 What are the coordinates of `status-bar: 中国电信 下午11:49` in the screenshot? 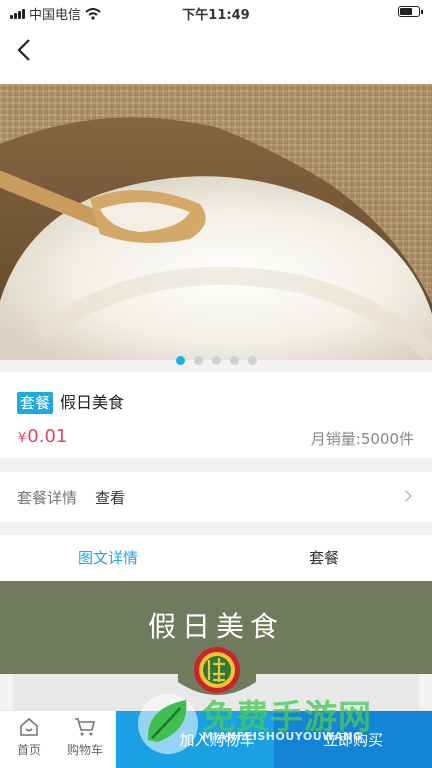 It's located at (216, 12).